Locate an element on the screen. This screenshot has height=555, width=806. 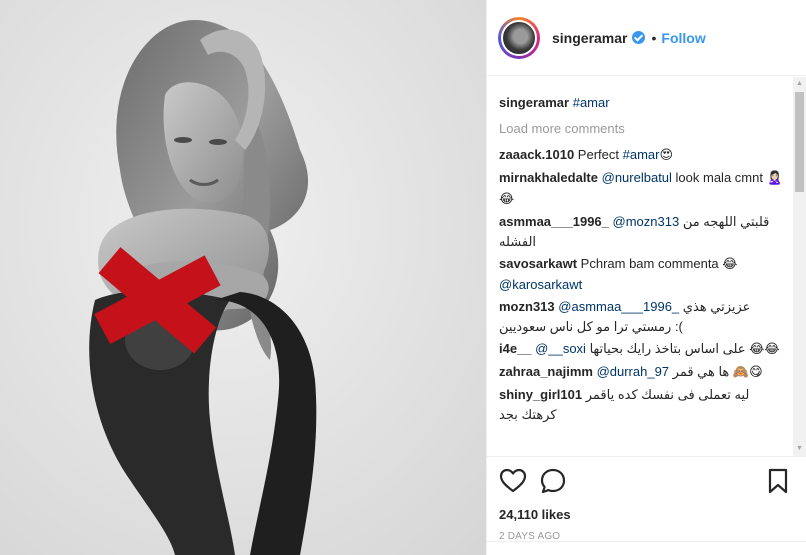
story-ring is located at coordinates (519, 37).